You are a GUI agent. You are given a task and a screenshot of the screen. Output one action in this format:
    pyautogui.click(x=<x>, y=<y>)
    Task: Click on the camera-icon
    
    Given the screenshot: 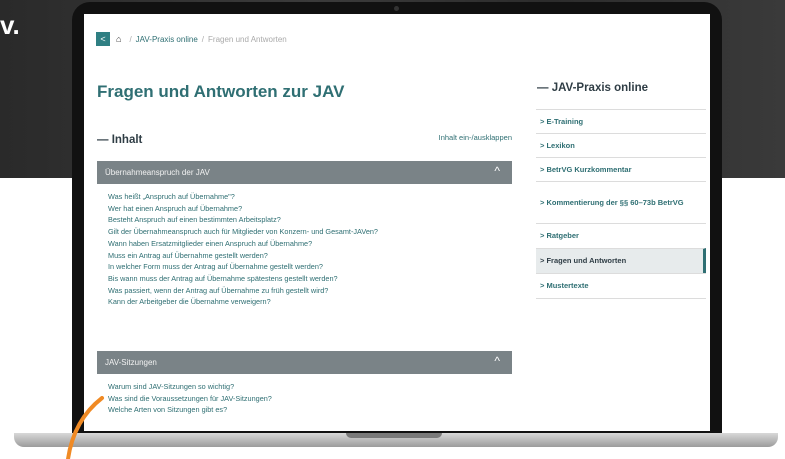 What is the action you would take?
    pyautogui.click(x=396, y=8)
    